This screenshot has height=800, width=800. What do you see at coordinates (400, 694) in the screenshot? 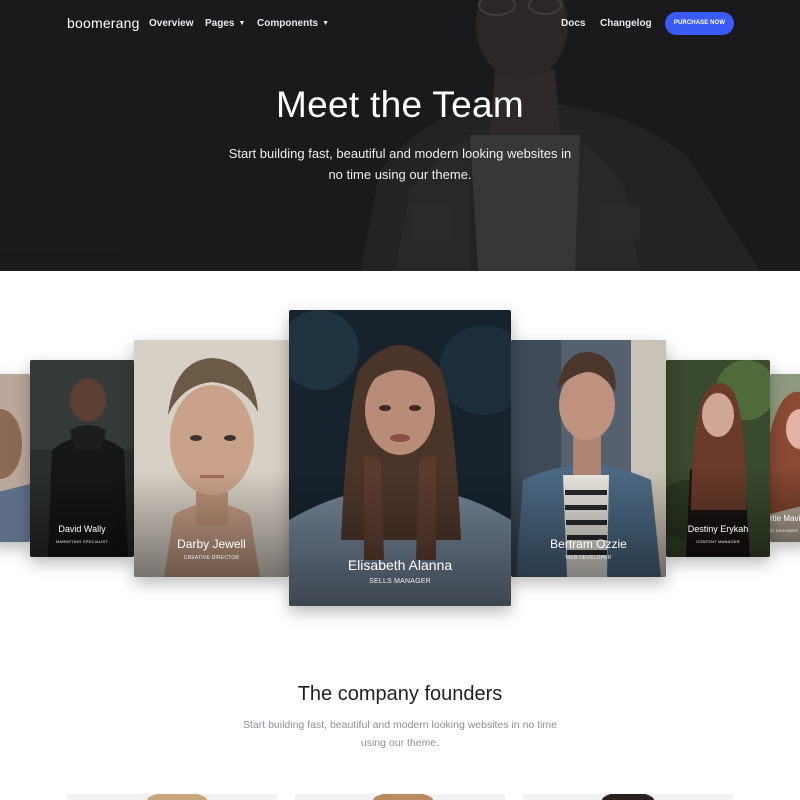
I see `section-title: The company founders` at bounding box center [400, 694].